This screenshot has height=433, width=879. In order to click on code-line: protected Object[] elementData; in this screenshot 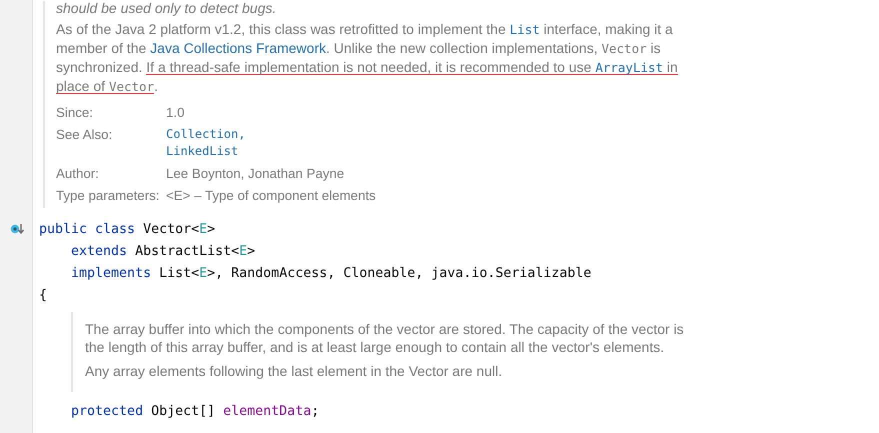, I will do `click(195, 411)`.